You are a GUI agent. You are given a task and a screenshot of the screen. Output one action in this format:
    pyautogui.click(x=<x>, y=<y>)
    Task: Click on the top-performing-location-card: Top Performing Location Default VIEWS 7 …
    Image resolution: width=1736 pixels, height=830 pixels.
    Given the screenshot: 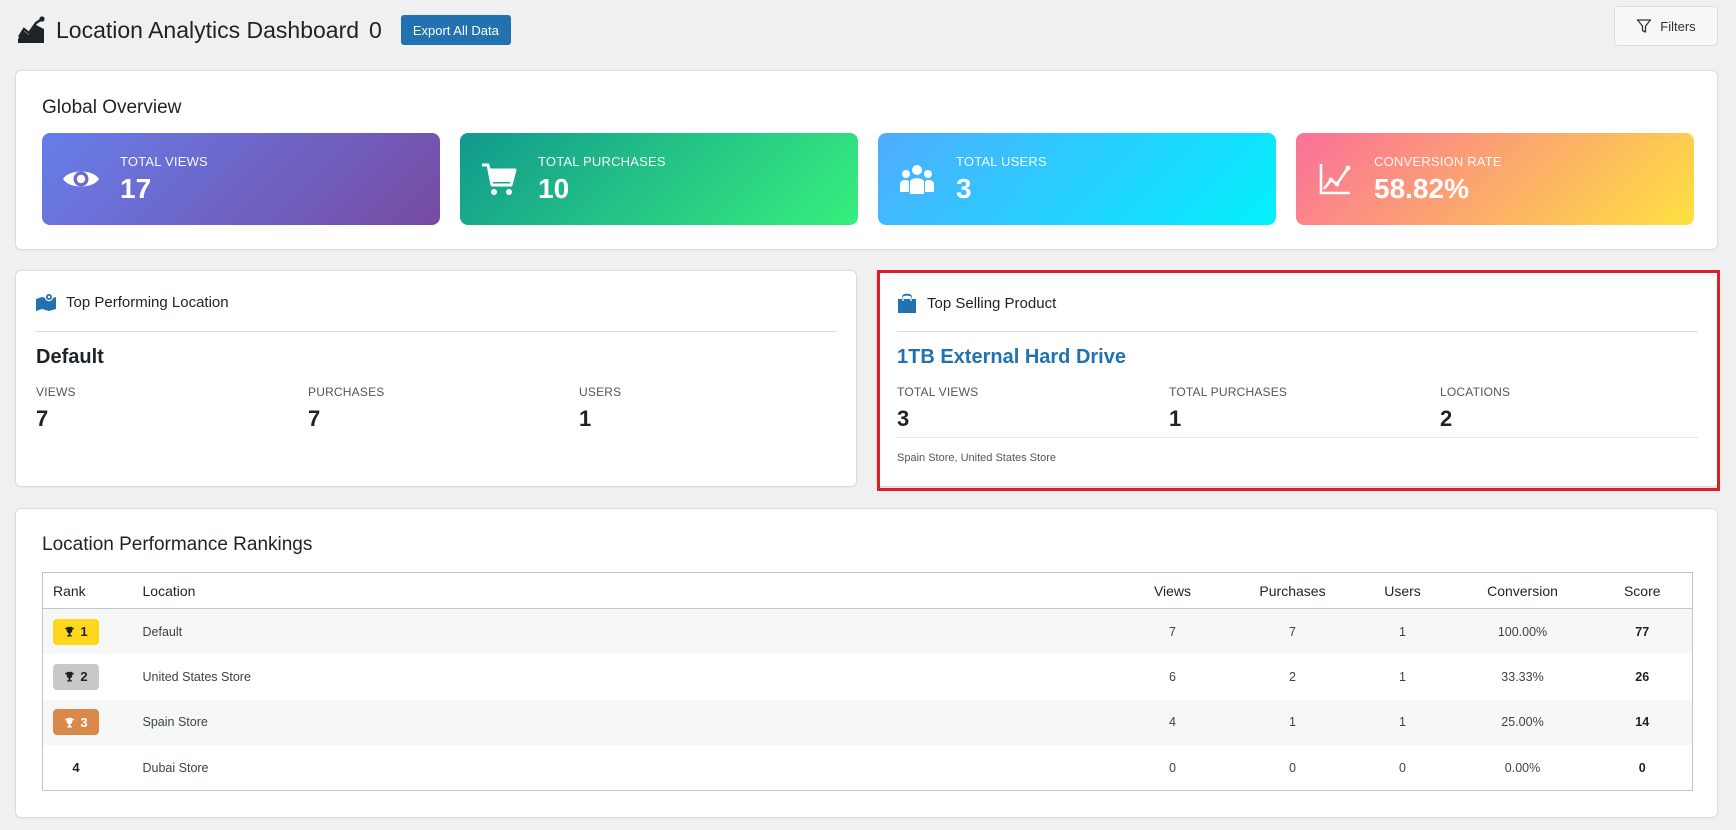 What is the action you would take?
    pyautogui.click(x=436, y=378)
    